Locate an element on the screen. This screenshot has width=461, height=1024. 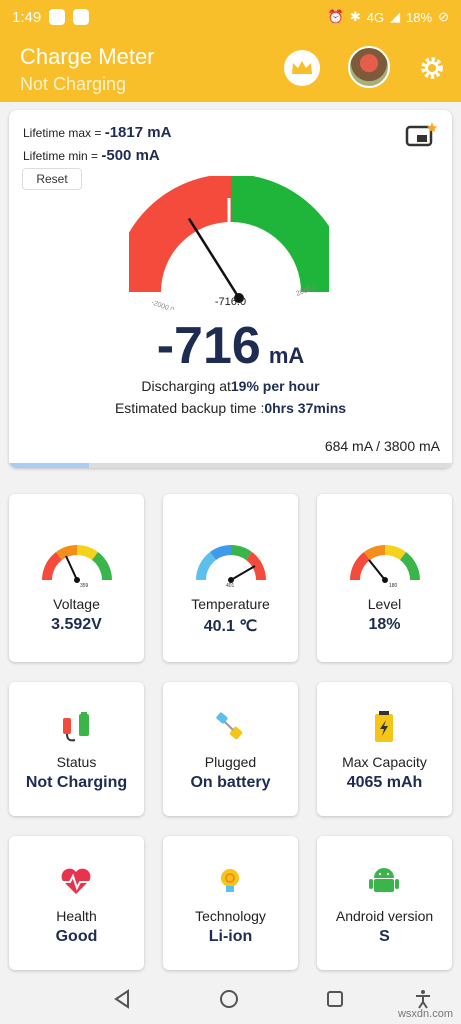
current-gauge: -2000.0 2000.0 is located at coordinates (229, 243).